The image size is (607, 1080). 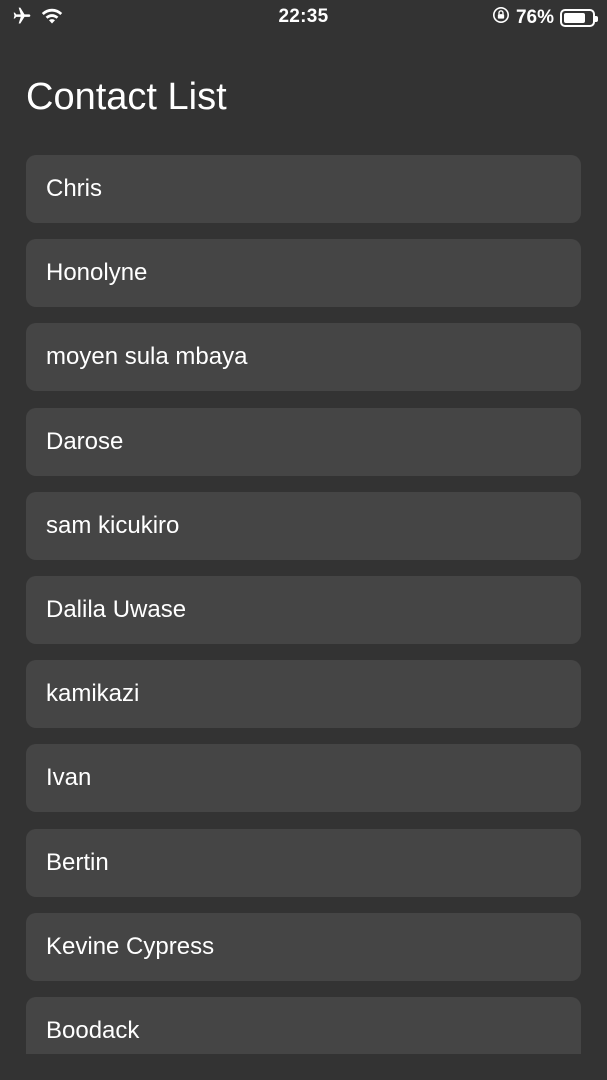 What do you see at coordinates (303, 441) in the screenshot?
I see `contact-item: Darose` at bounding box center [303, 441].